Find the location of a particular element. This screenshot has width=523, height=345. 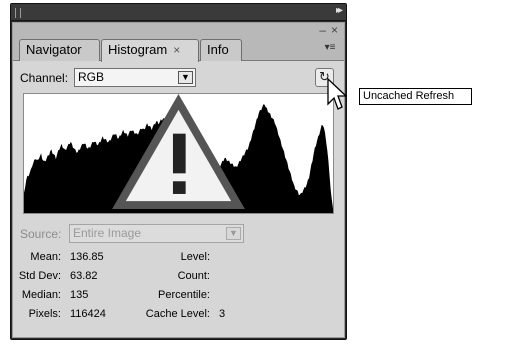

source-row: Source: Entire Image ▼ is located at coordinates (178, 233).